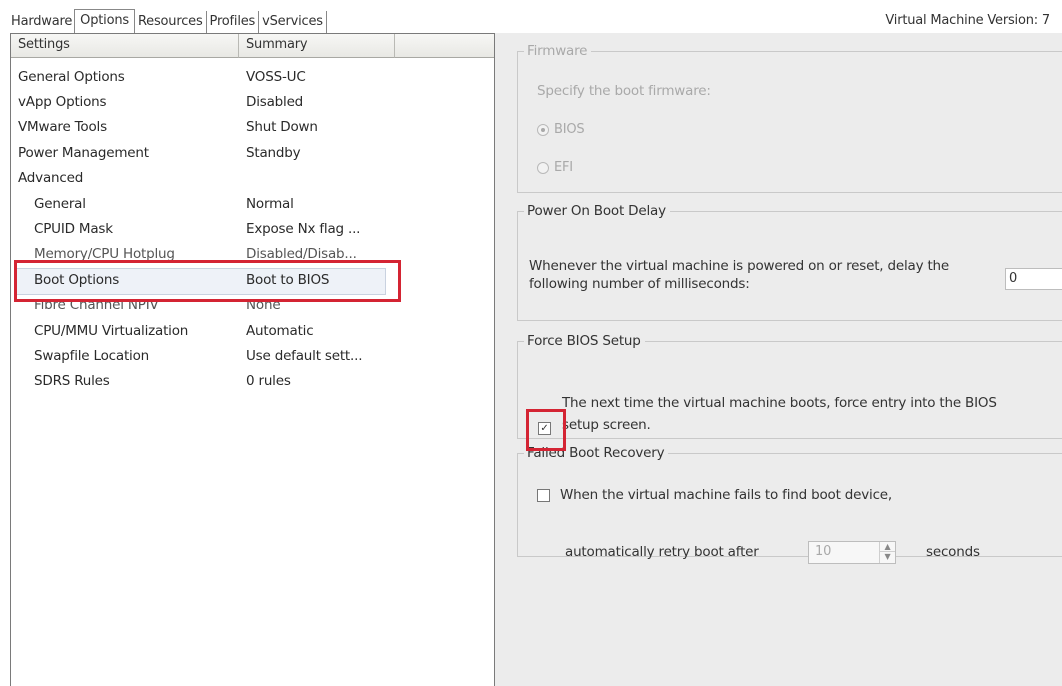 The width and height of the screenshot is (1062, 686). Describe the element at coordinates (111, 330) in the screenshot. I see `row-name: CPU/MMU Virtualization` at that location.